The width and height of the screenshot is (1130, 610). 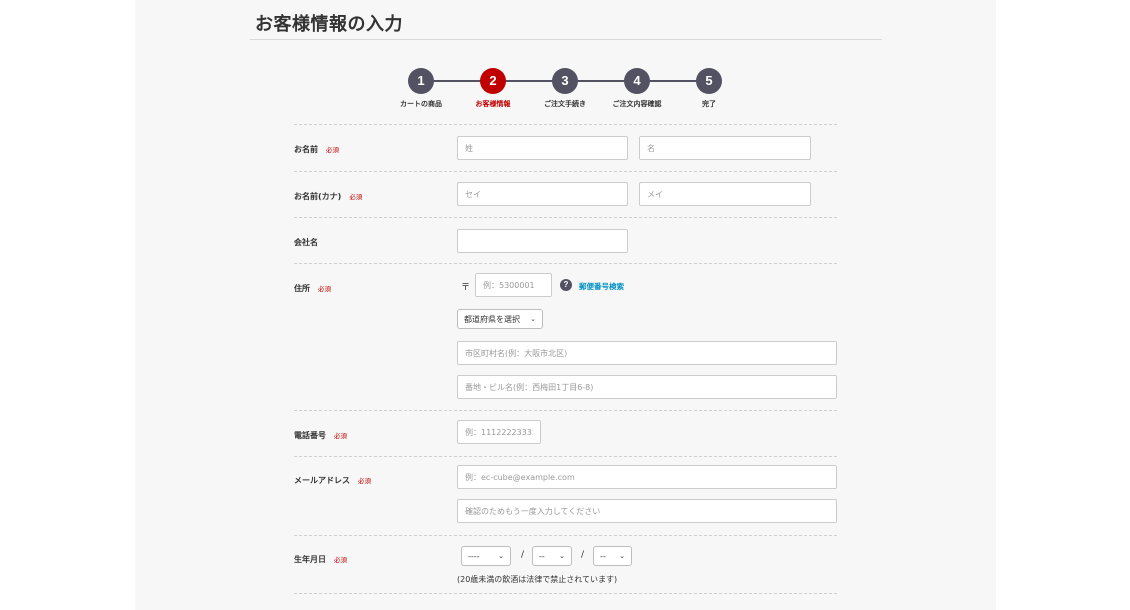 I want to click on step-order-confirm: 4 ご注文内容確認, so click(x=637, y=88).